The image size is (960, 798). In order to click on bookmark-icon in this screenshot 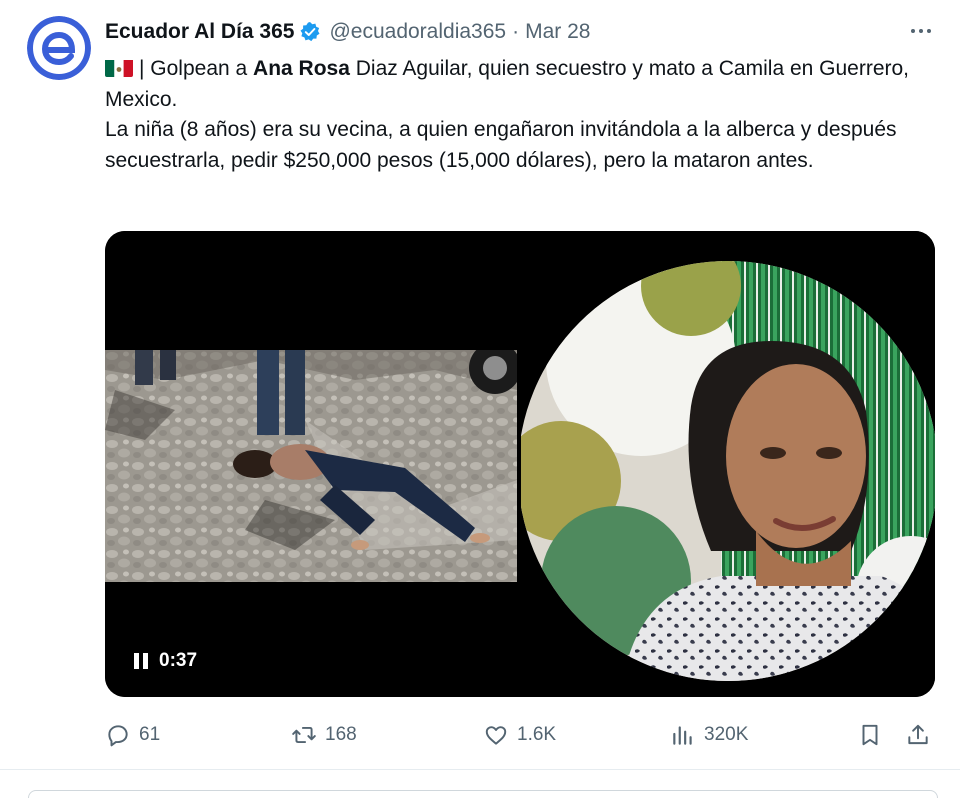, I will do `click(870, 735)`.